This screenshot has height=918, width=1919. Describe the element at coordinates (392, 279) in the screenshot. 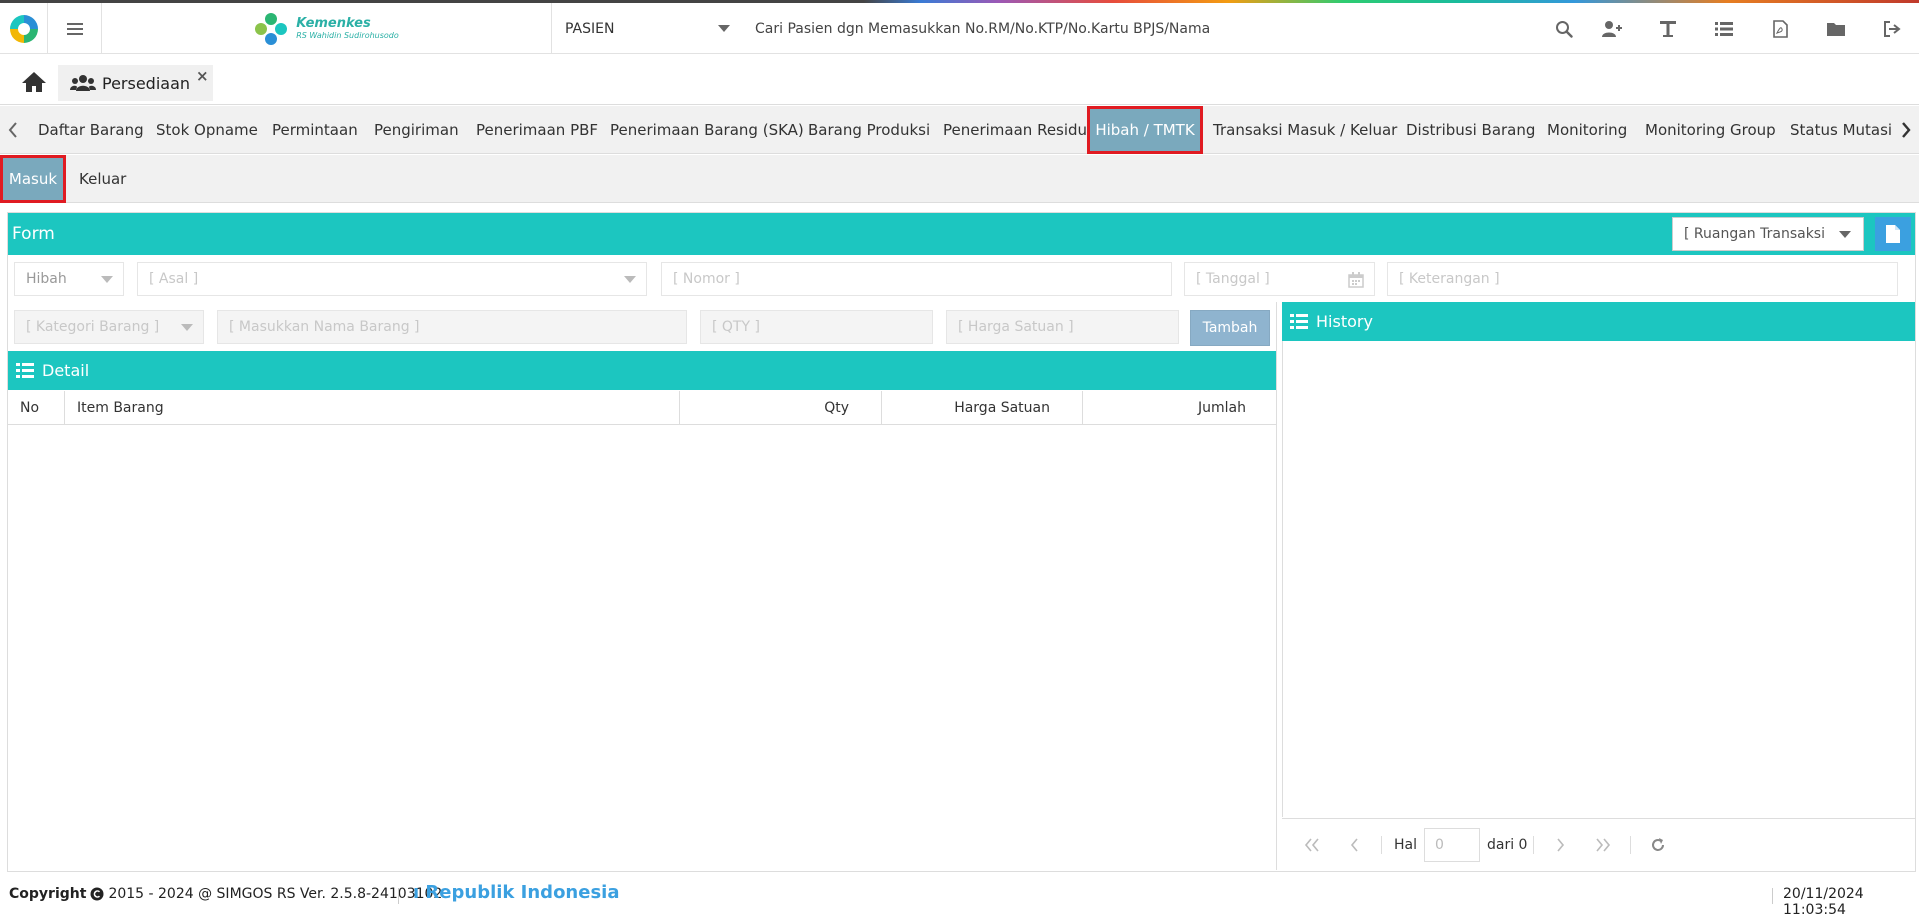

I see `asal-select: [ Asal ]` at that location.